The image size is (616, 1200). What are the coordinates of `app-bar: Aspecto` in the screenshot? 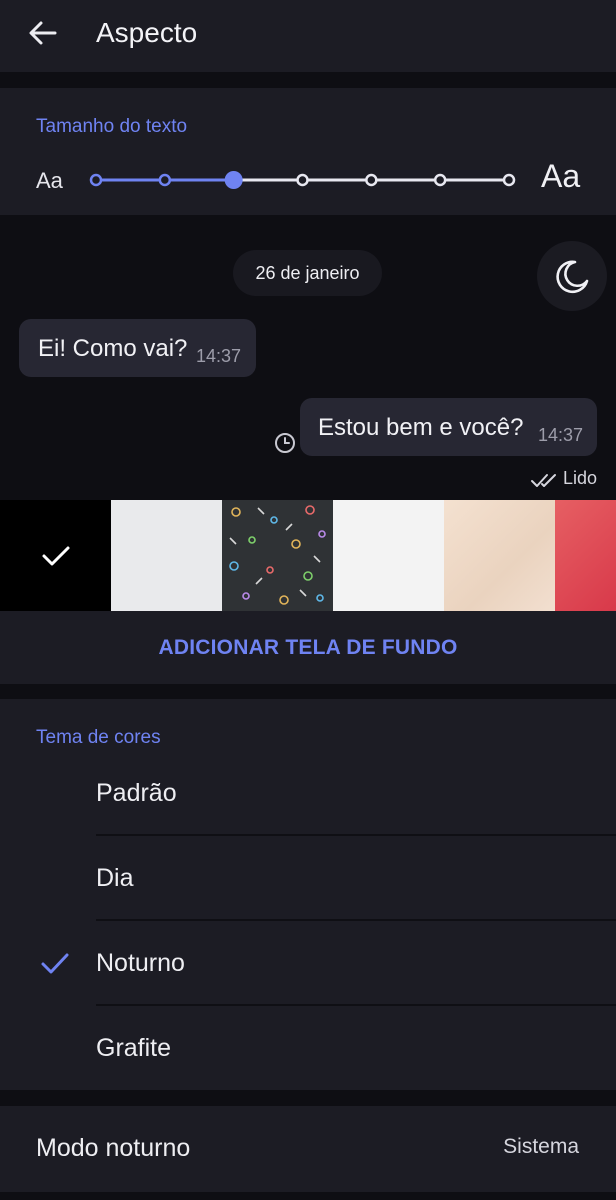 It's located at (308, 36).